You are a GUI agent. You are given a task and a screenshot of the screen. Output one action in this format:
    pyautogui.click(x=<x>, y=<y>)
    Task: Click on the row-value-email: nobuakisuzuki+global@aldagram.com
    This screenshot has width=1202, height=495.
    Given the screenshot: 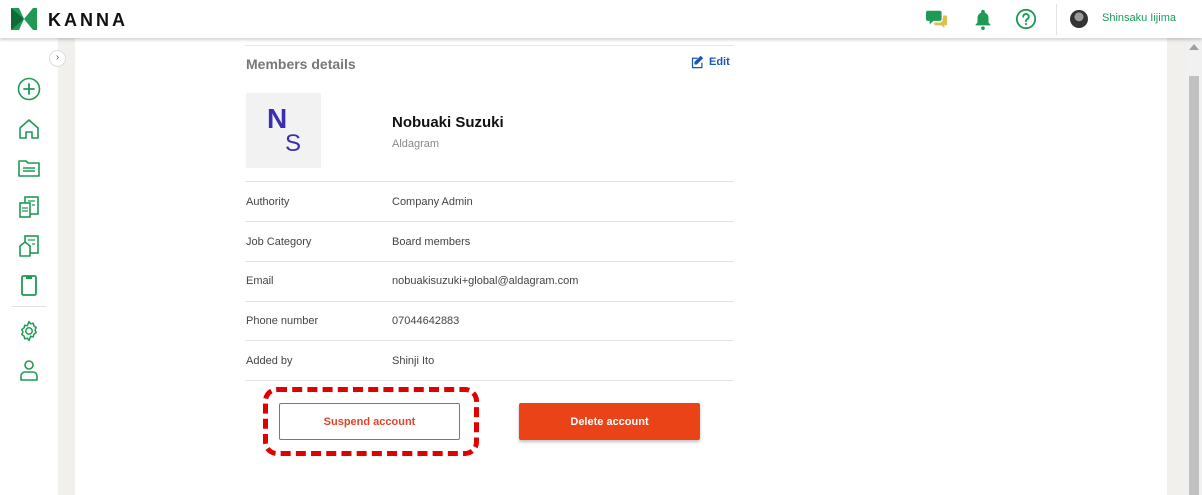 What is the action you would take?
    pyautogui.click(x=485, y=281)
    